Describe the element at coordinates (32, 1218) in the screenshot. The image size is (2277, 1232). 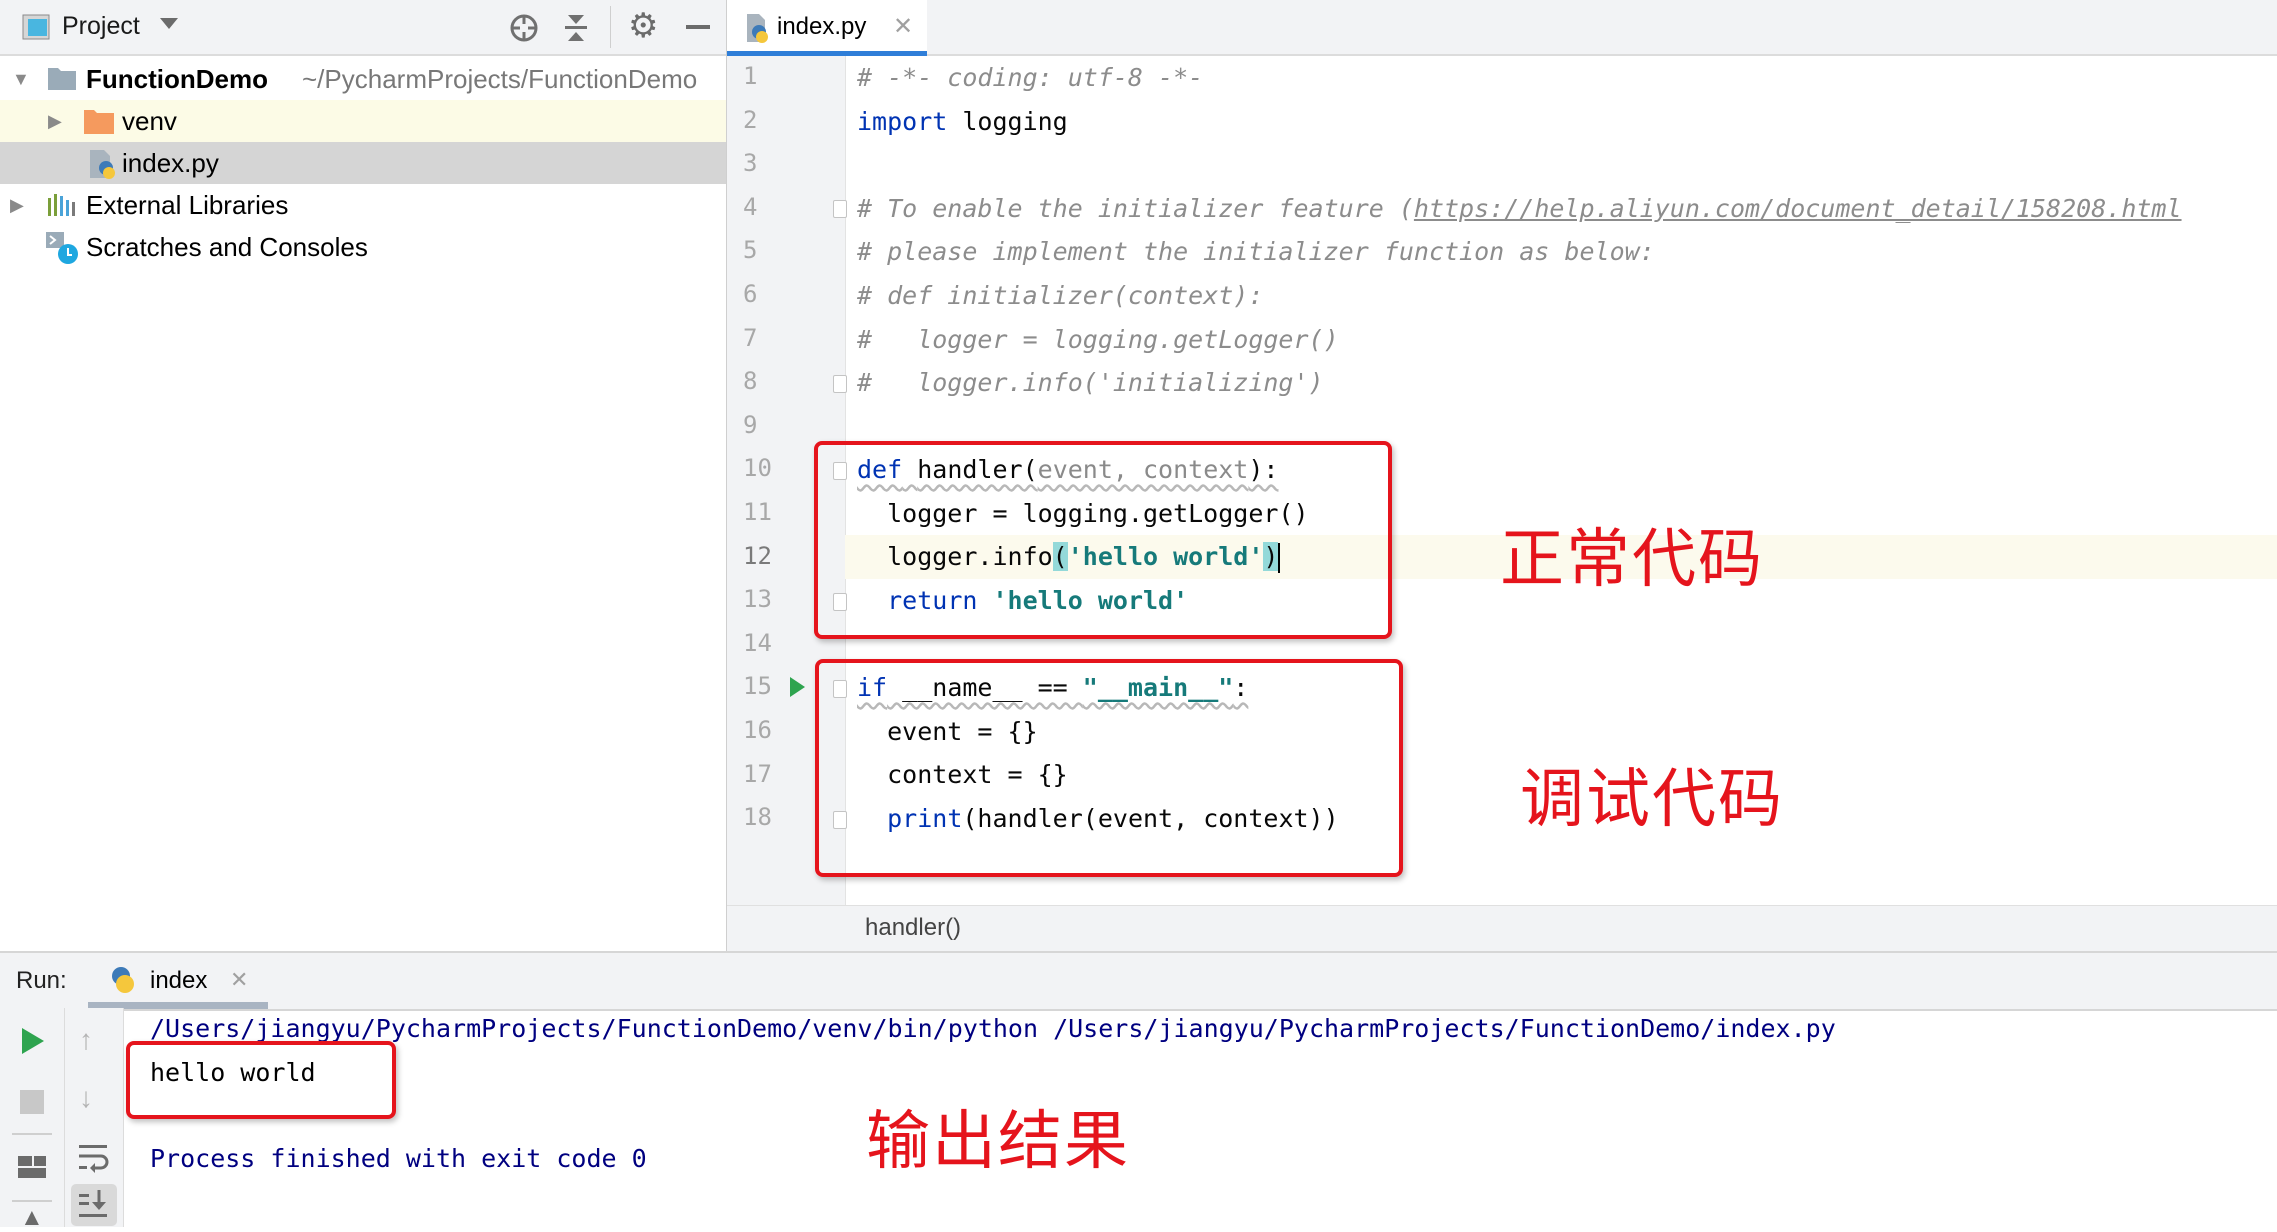
I see `pin-icon: ▲` at that location.